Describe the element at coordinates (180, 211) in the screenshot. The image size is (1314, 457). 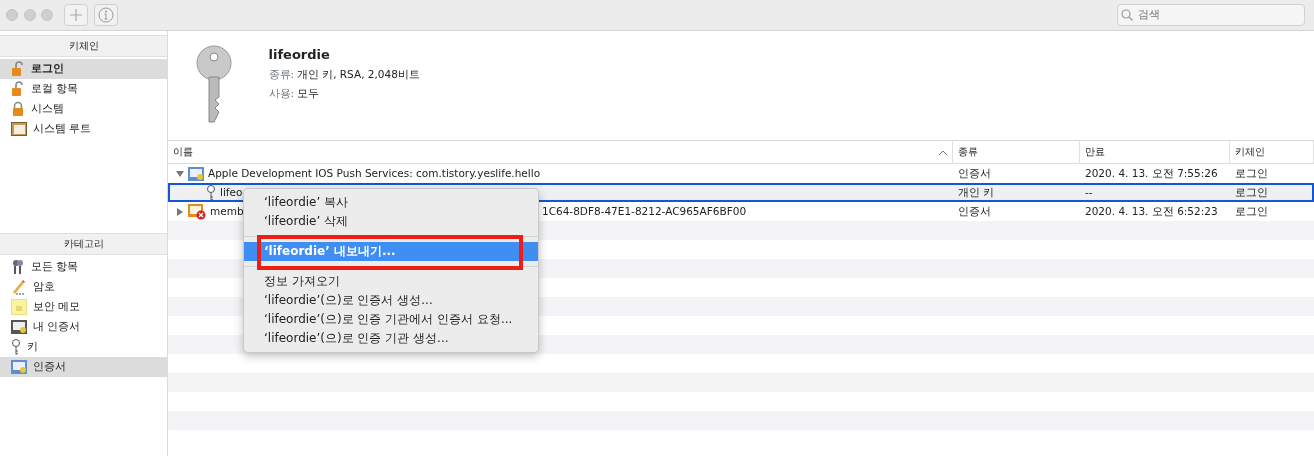
I see `expand-triangle-icon` at that location.